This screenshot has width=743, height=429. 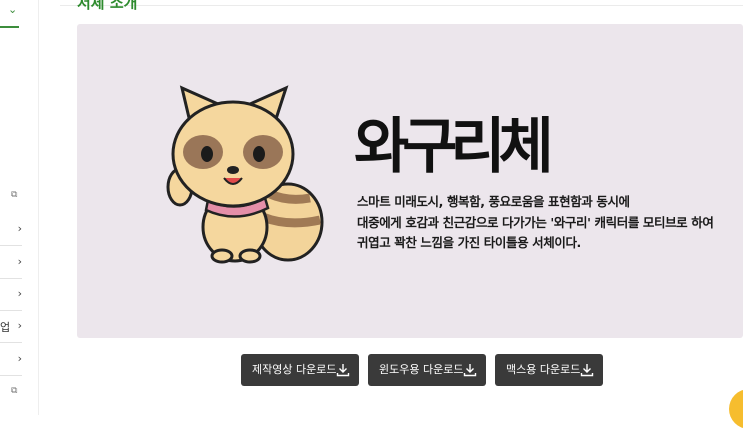 What do you see at coordinates (454, 147) in the screenshot?
I see `font-logo: 와구리체` at bounding box center [454, 147].